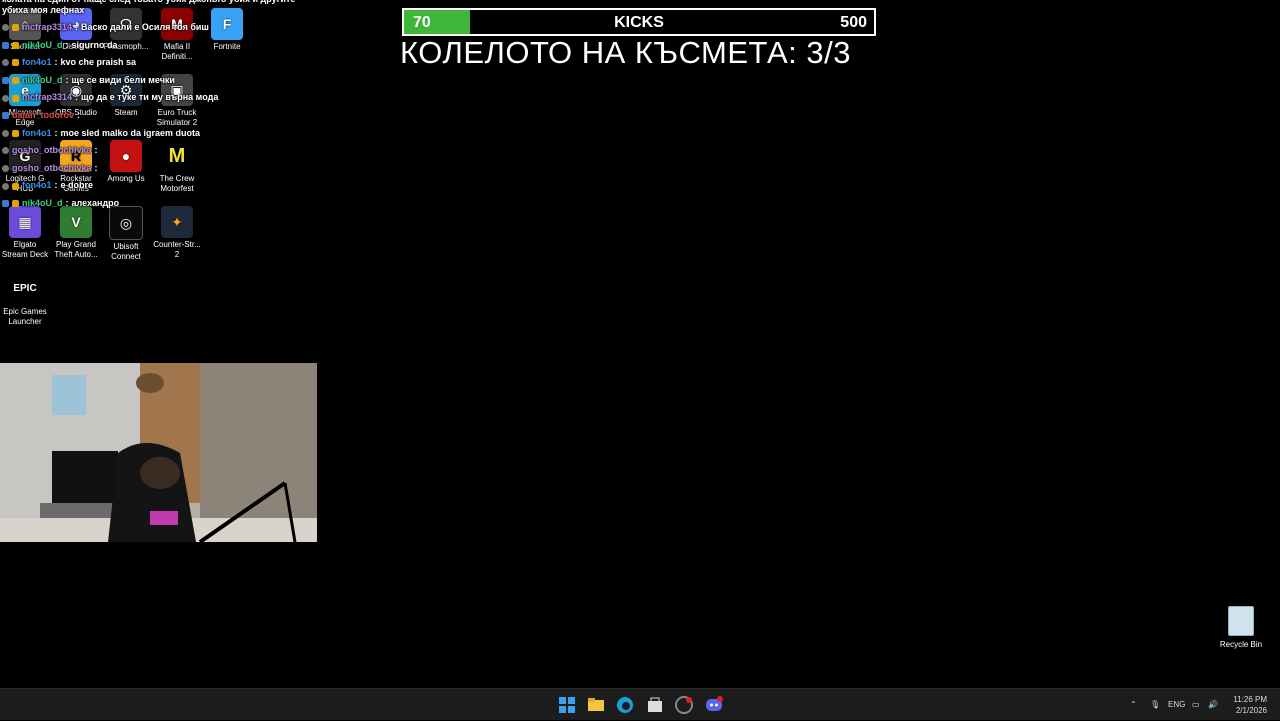  I want to click on chat-message: nik4oU_d: sigurno da, so click(152, 46).